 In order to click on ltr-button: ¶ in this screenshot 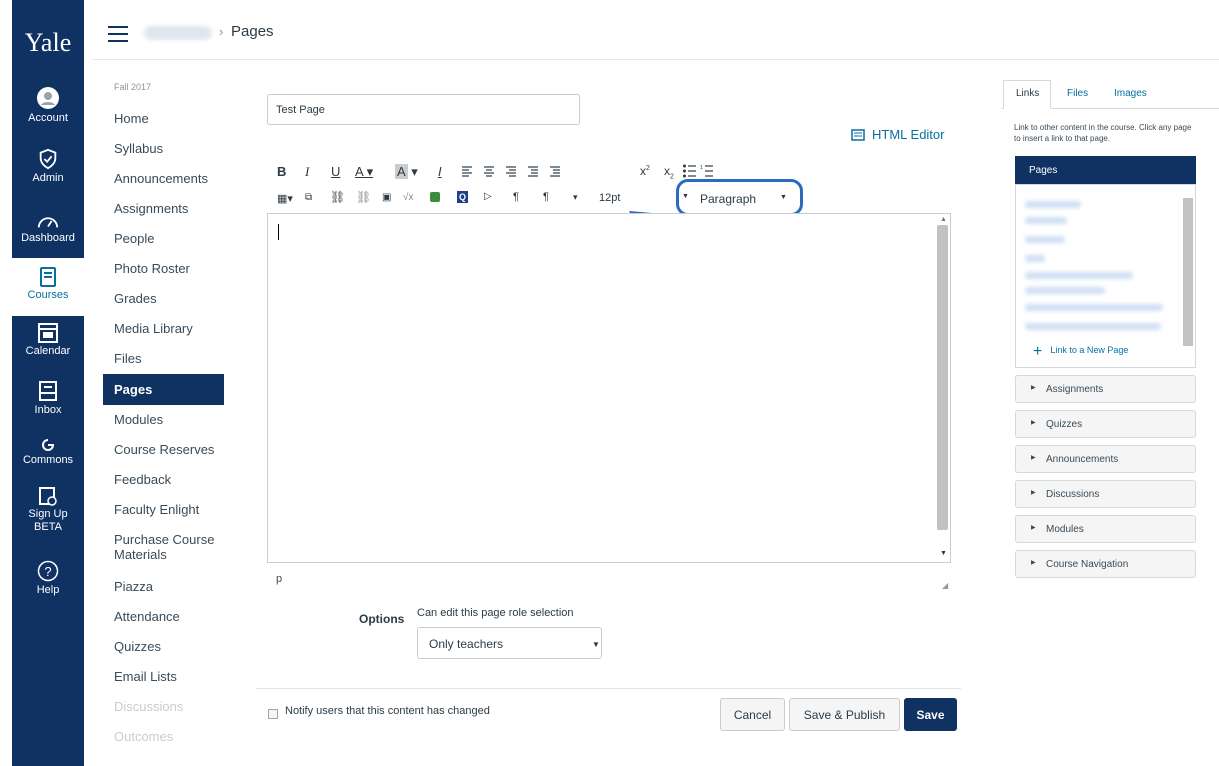, I will do `click(516, 197)`.